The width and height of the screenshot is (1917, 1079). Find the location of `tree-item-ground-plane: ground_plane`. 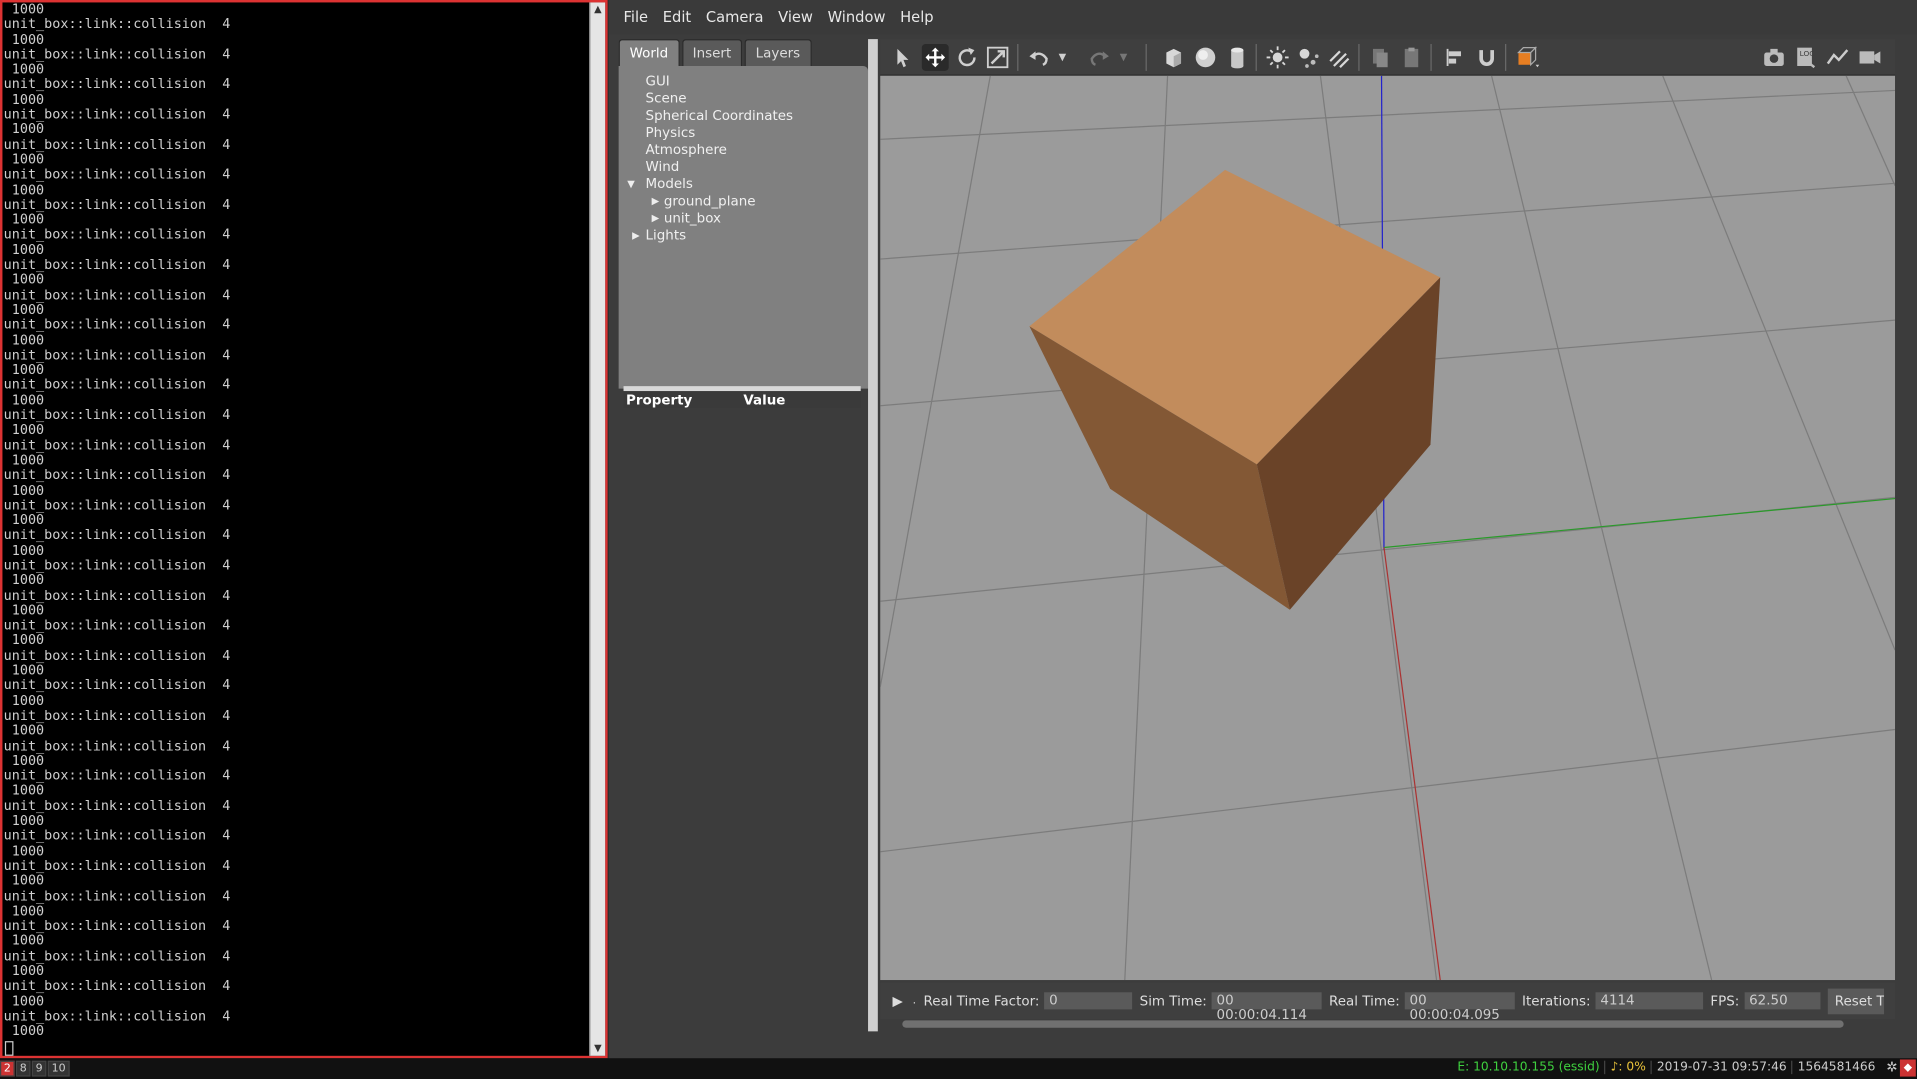

tree-item-ground-plane: ground_plane is located at coordinates (710, 201).